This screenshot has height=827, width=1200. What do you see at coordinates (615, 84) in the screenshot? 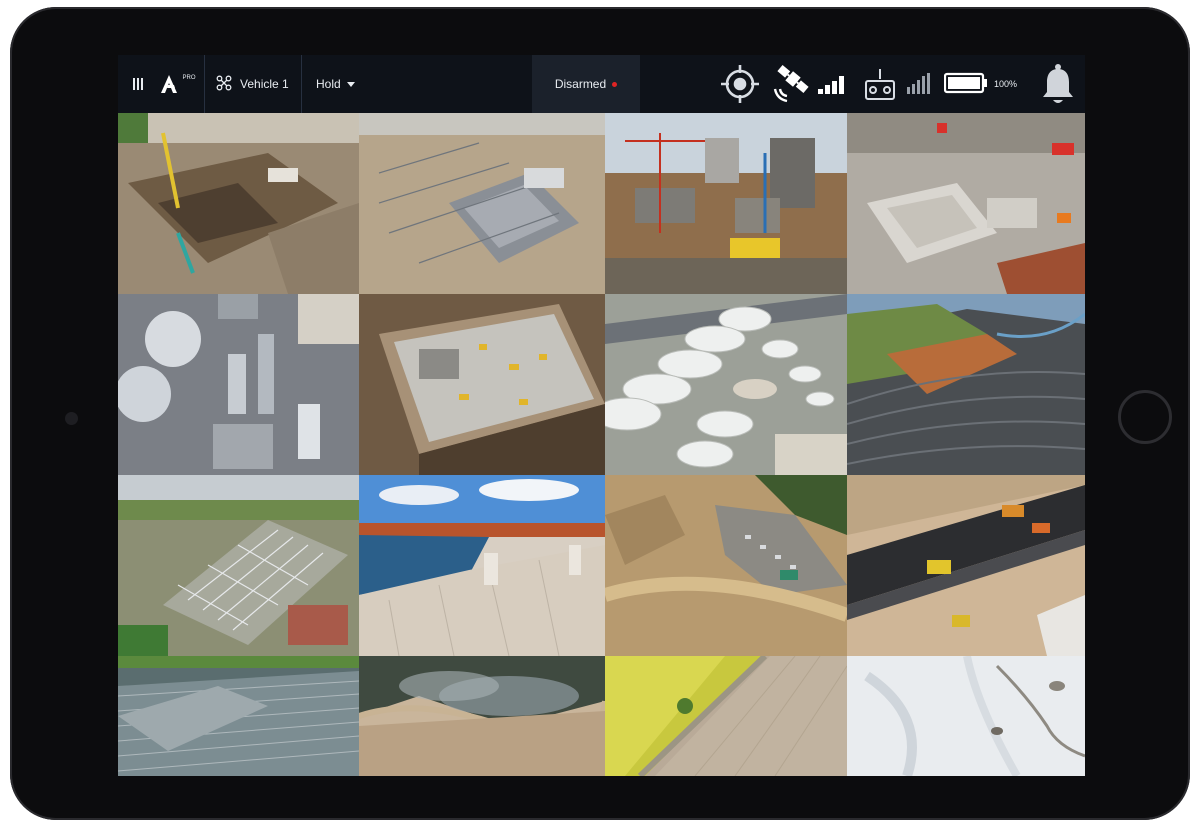
I see `arm-status-dot` at bounding box center [615, 84].